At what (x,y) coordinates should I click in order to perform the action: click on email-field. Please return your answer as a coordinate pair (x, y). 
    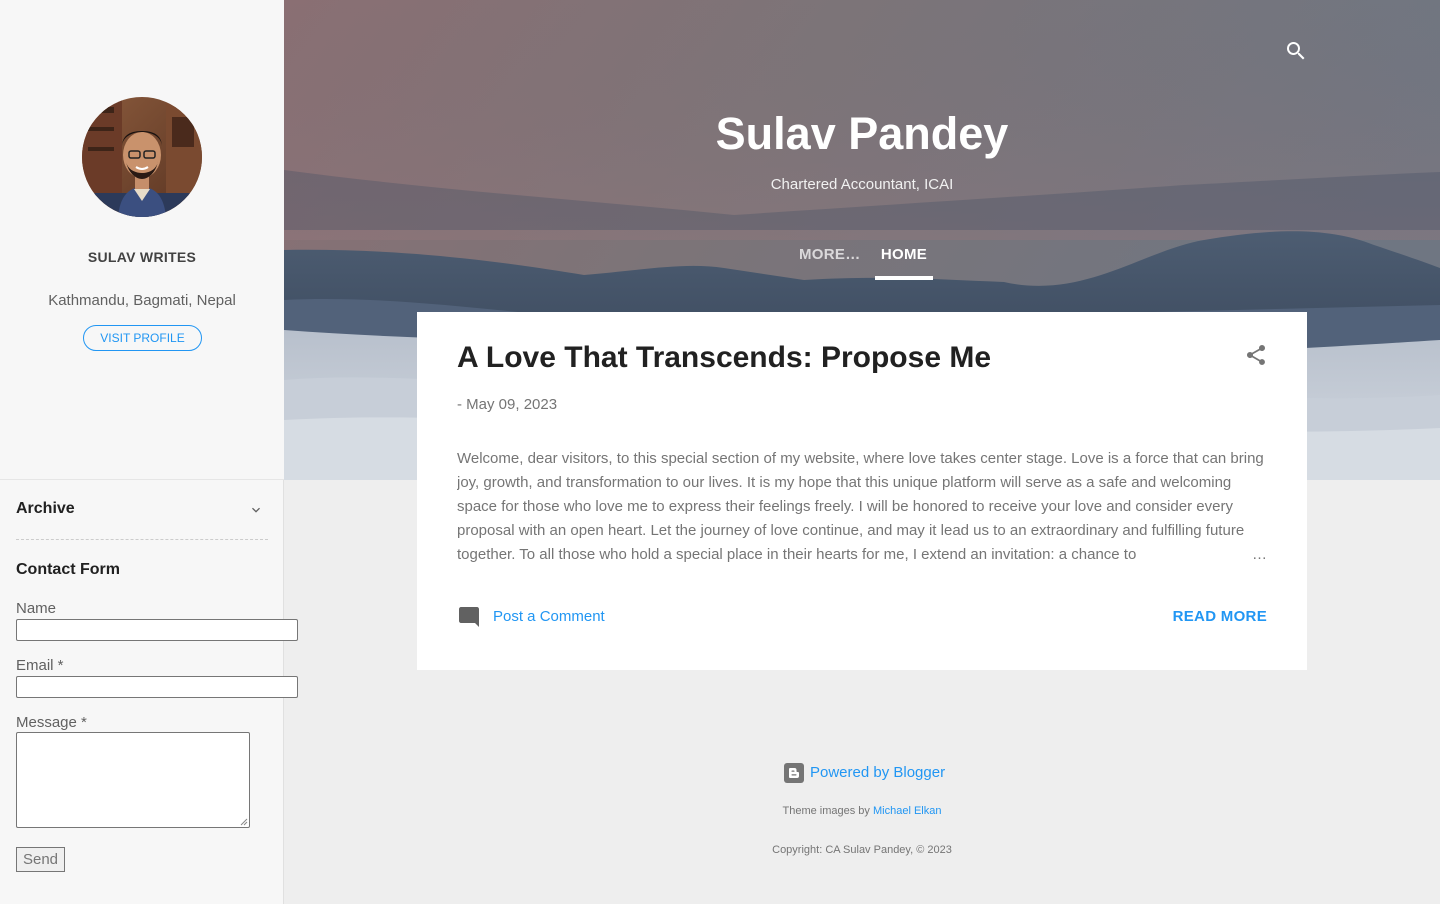
    Looking at the image, I should click on (157, 687).